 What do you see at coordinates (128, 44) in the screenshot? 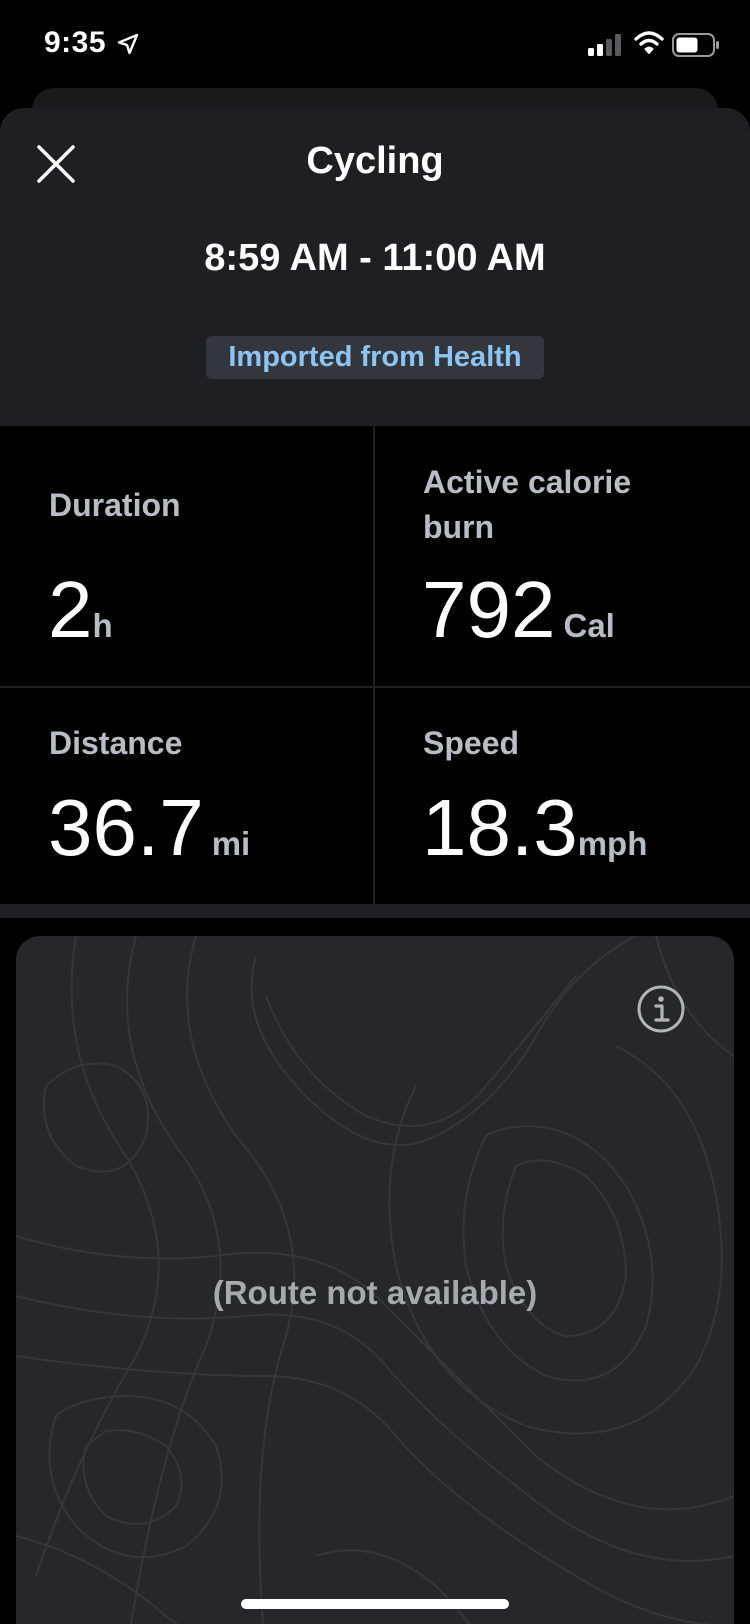
I see `location-arrow-icon` at bounding box center [128, 44].